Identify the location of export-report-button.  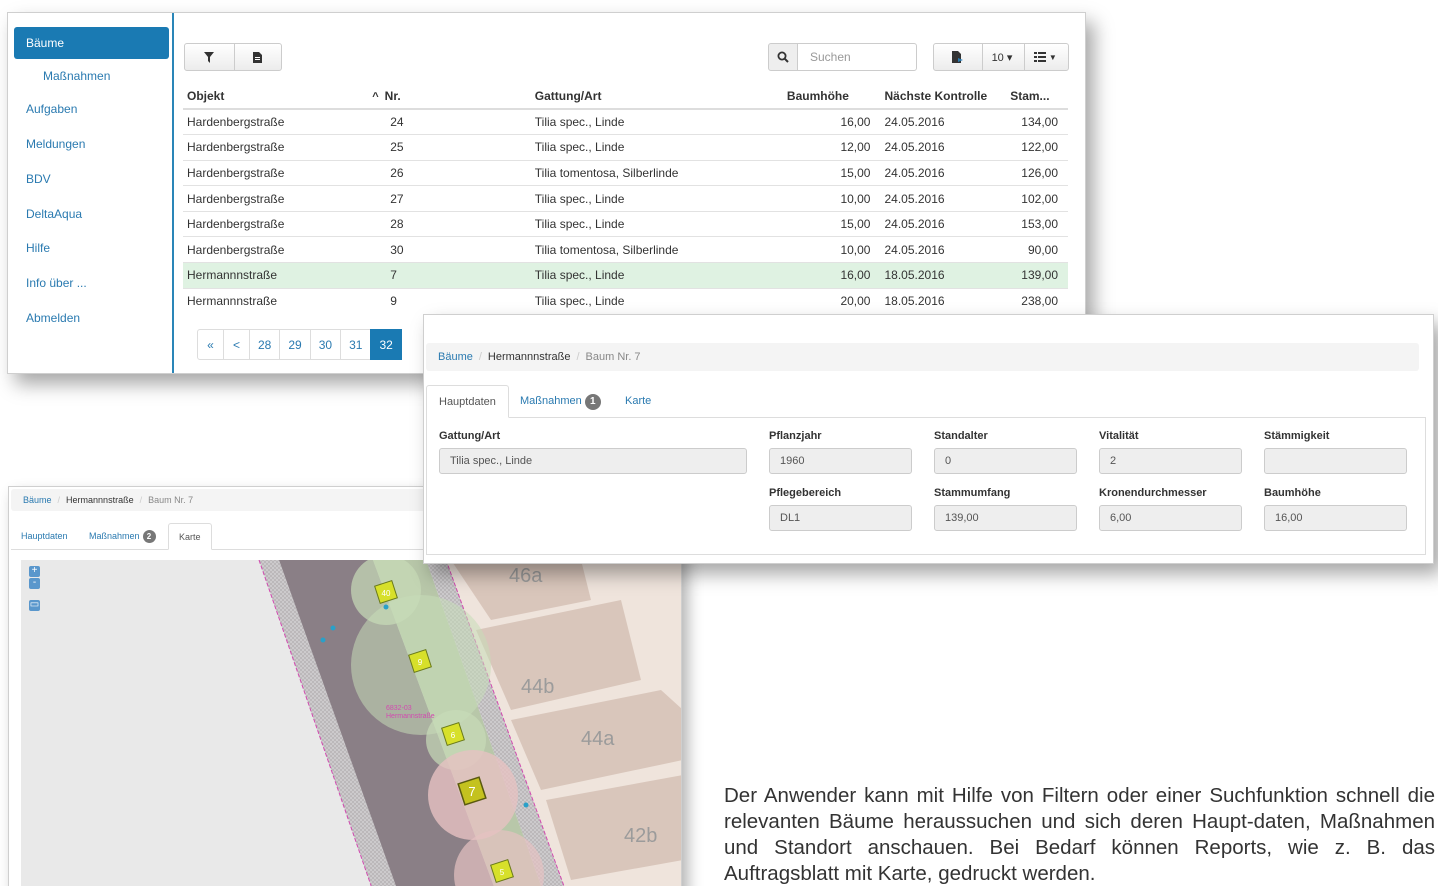
(957, 57).